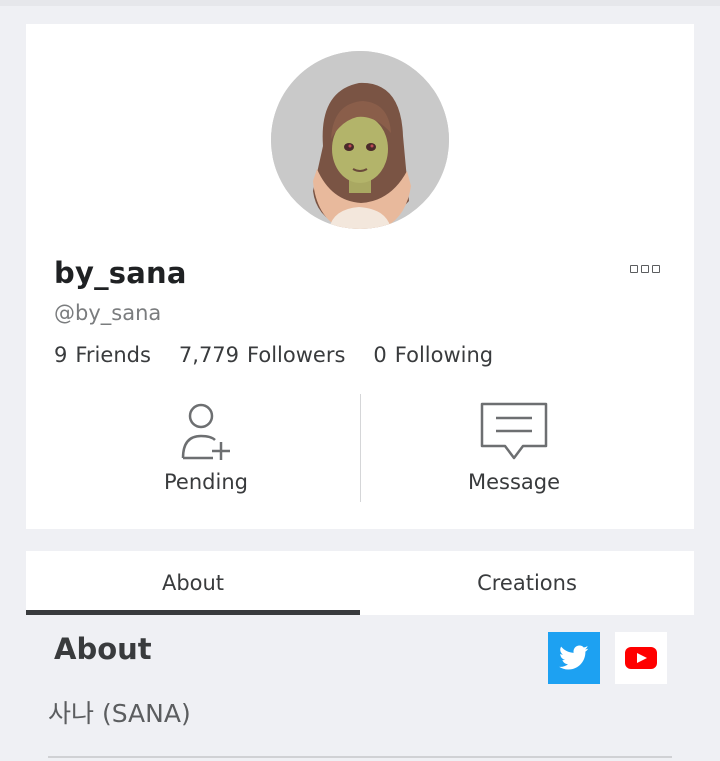 The width and height of the screenshot is (720, 761). What do you see at coordinates (209, 355) in the screenshot?
I see `followers-count: 7,779` at bounding box center [209, 355].